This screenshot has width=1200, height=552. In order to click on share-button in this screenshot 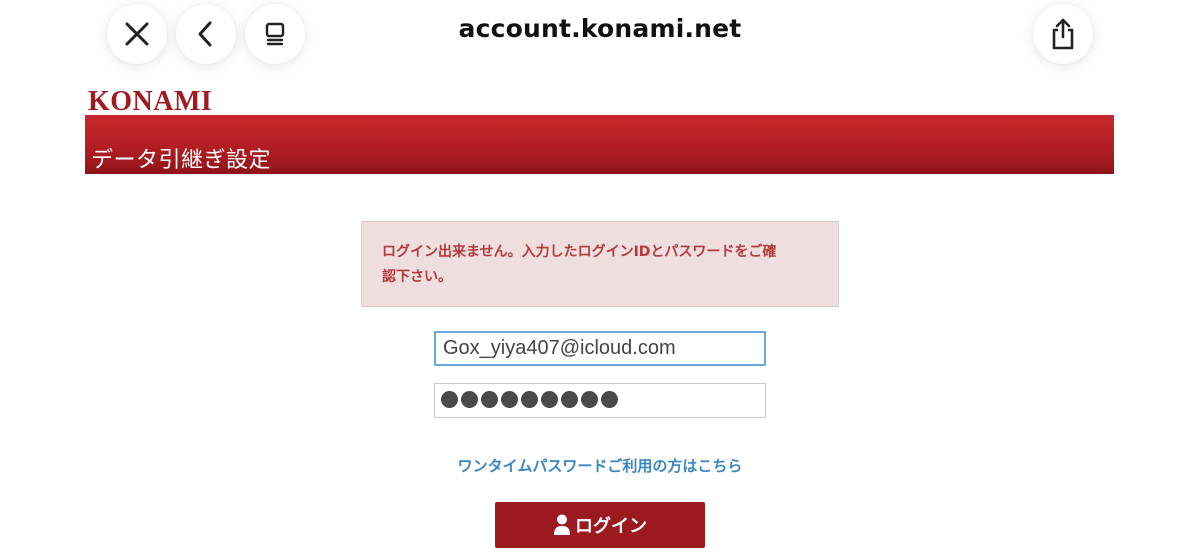, I will do `click(1063, 34)`.